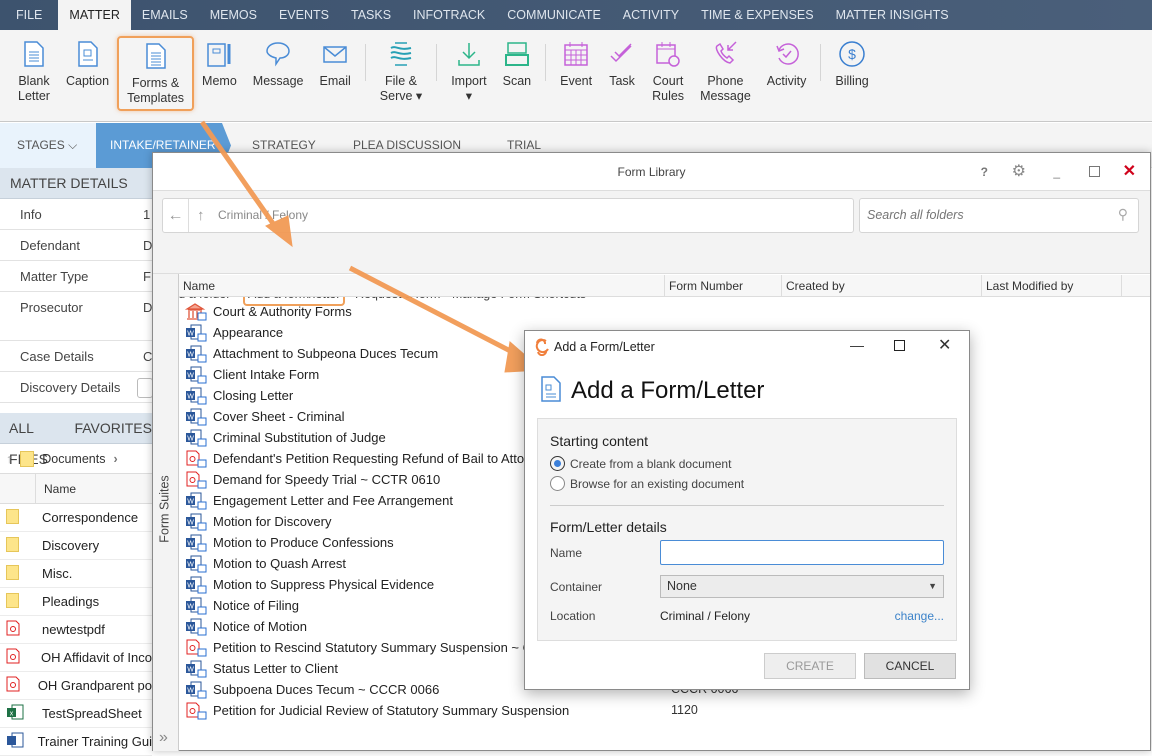 The width and height of the screenshot is (1152, 756). What do you see at coordinates (576, 587) in the screenshot?
I see `container-label: Container` at bounding box center [576, 587].